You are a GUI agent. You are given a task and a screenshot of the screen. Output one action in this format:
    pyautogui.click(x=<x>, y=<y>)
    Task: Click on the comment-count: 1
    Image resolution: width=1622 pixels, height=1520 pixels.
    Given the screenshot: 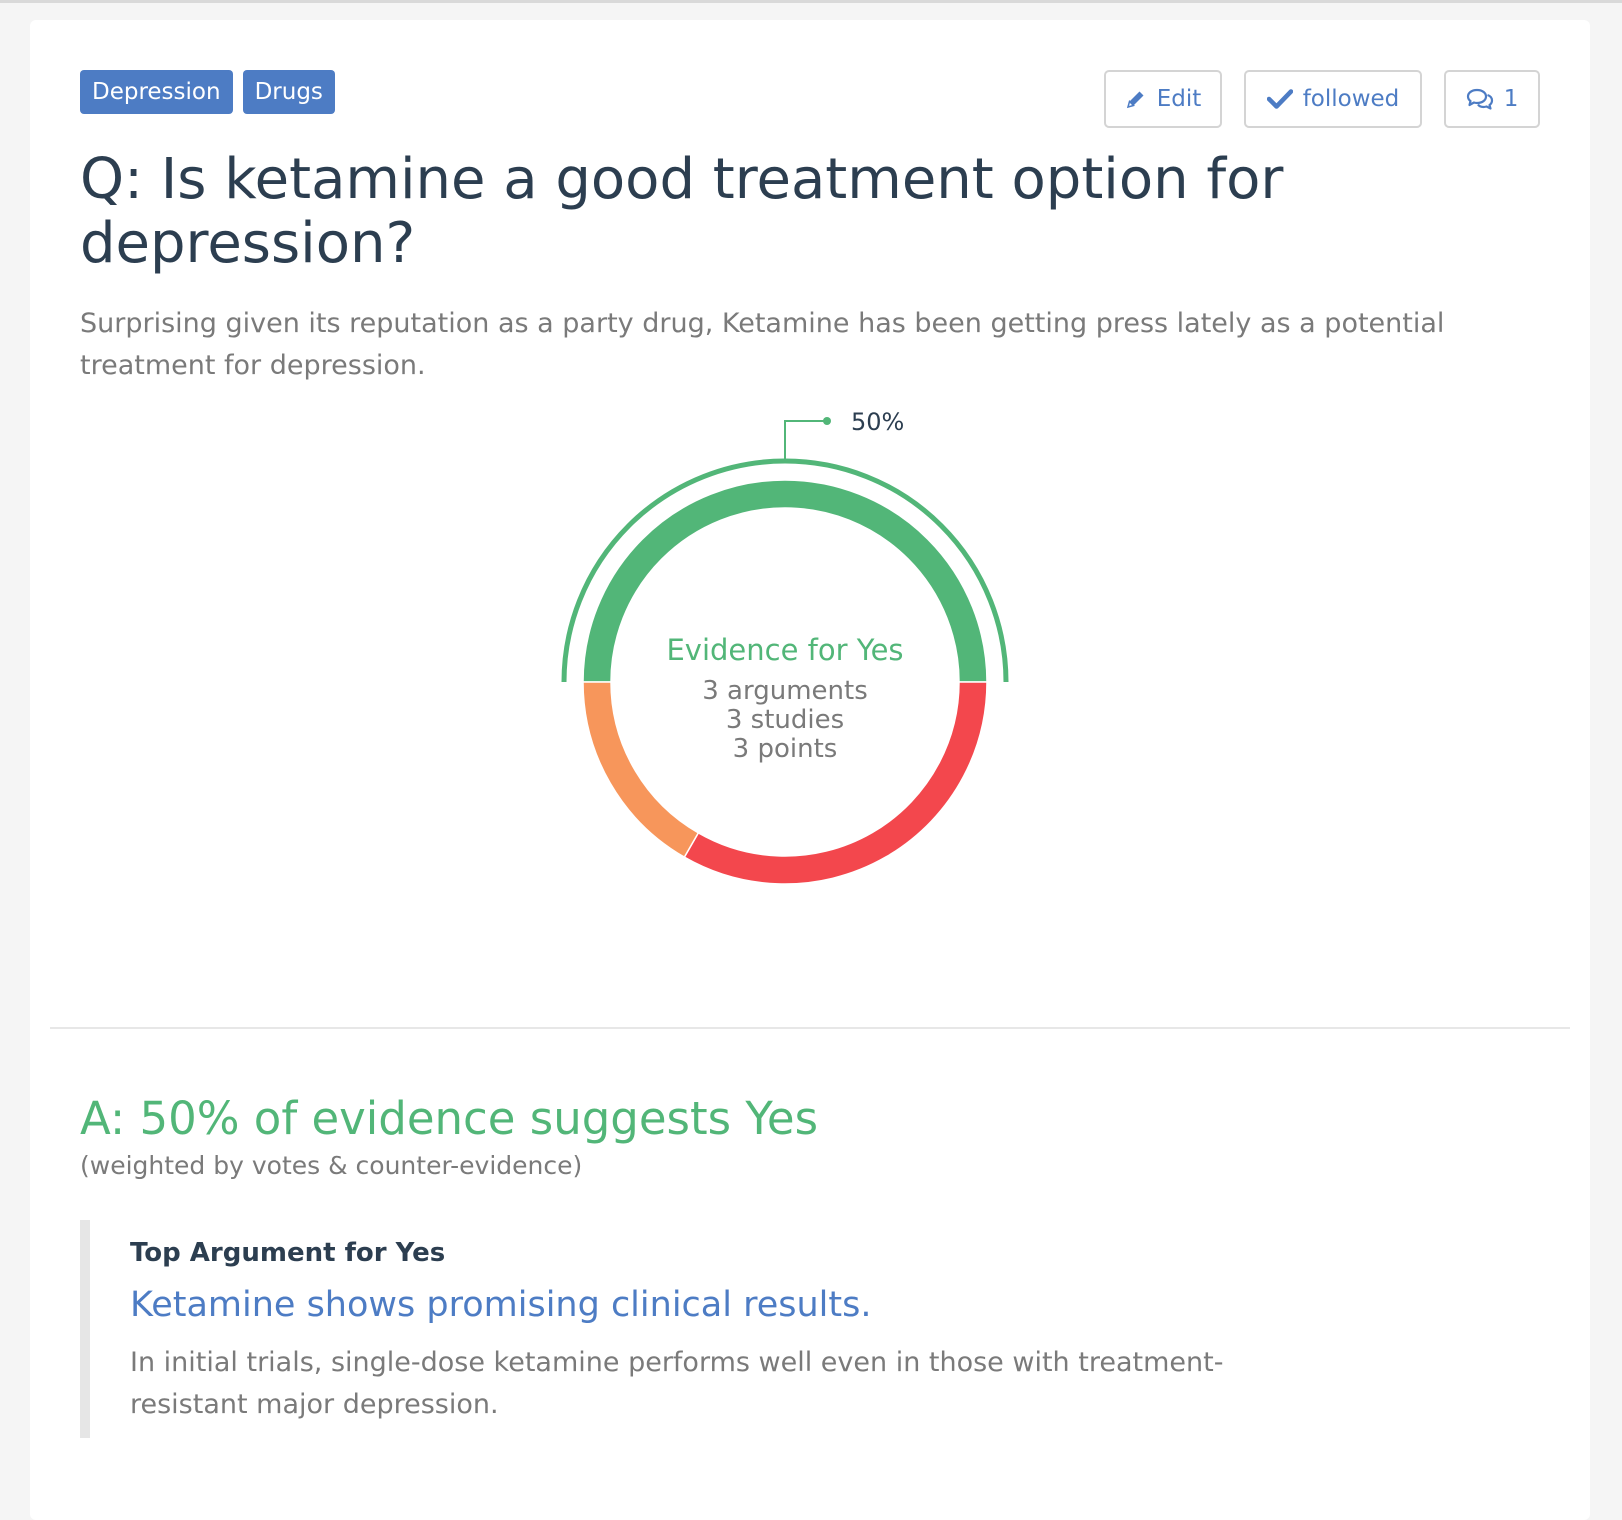 What is the action you would take?
    pyautogui.click(x=1511, y=99)
    